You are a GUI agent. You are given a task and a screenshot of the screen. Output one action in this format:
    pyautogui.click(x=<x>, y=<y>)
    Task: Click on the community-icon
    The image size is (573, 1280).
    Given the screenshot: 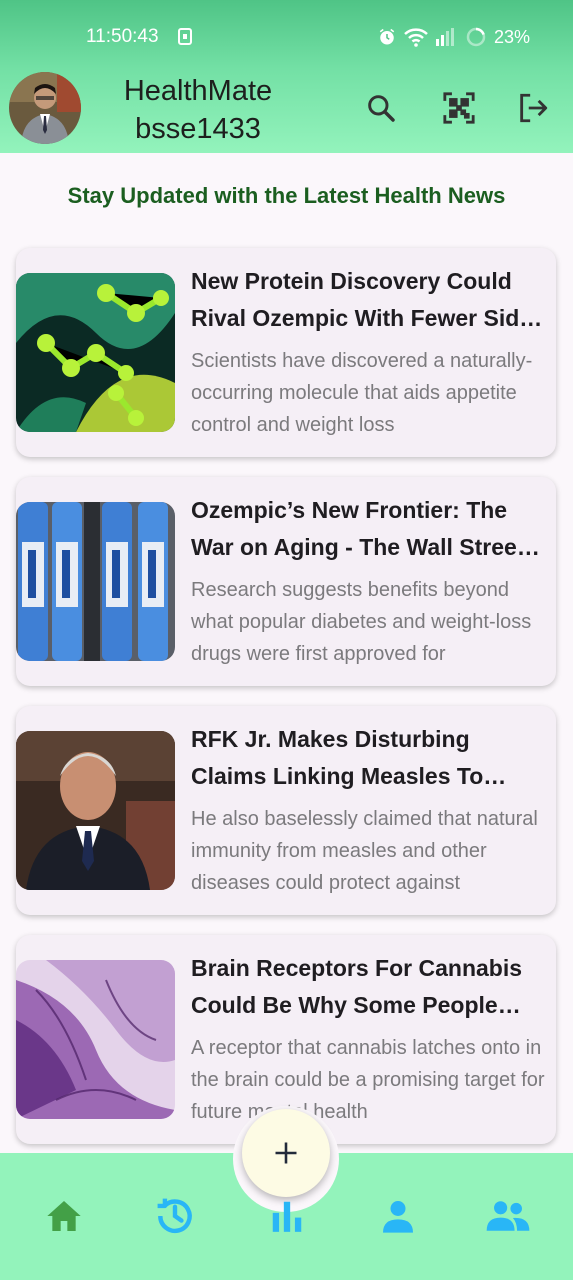 What is the action you would take?
    pyautogui.click(x=508, y=1216)
    